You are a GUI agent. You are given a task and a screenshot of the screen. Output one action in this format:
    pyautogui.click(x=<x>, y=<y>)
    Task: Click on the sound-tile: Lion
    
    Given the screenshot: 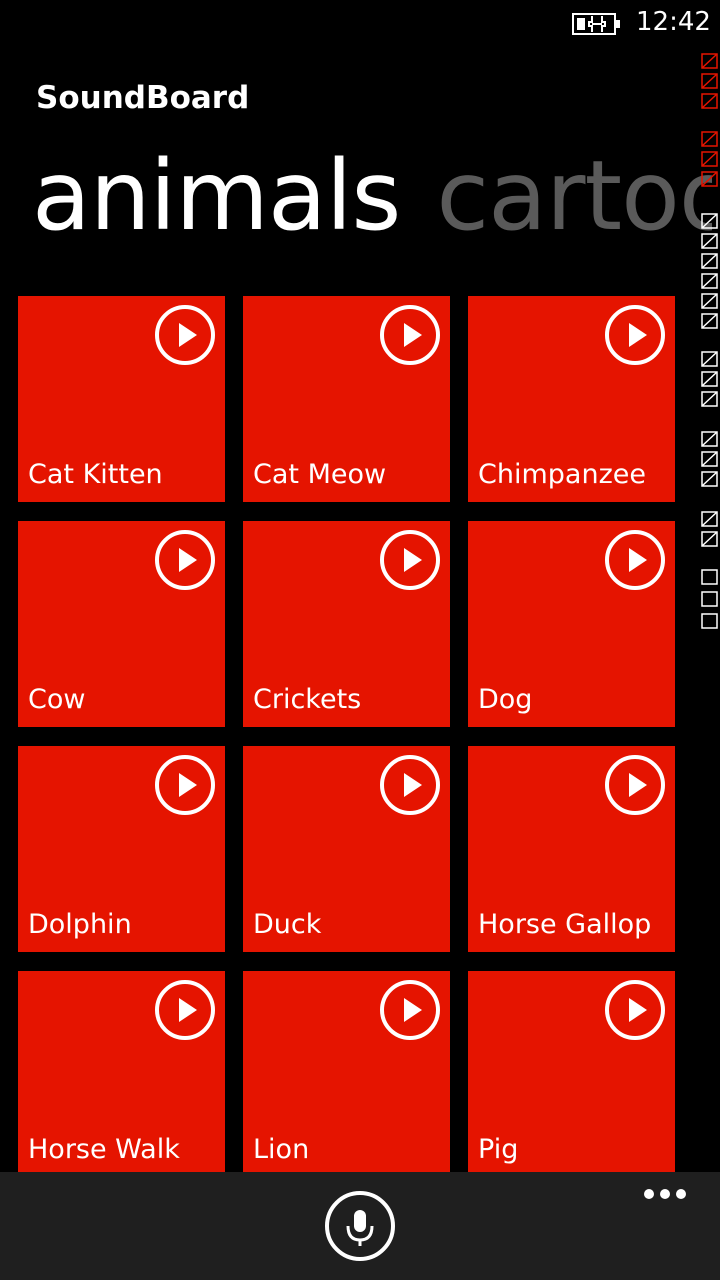 What is the action you would take?
    pyautogui.click(x=346, y=1071)
    